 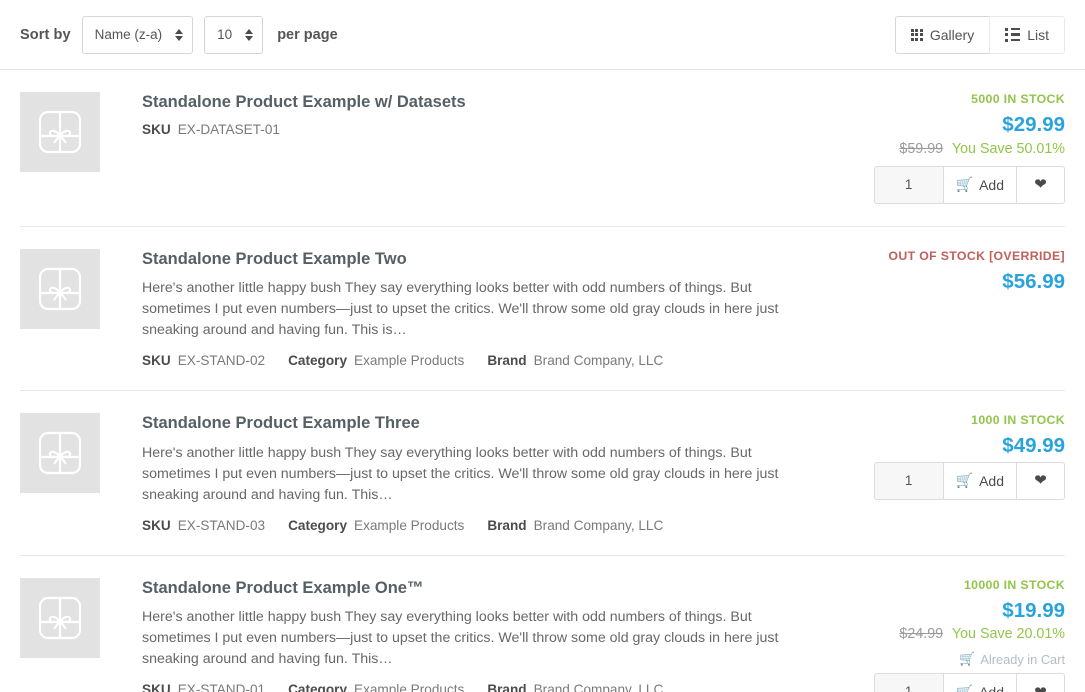 What do you see at coordinates (478, 102) in the screenshot?
I see `product-title: Standalone Product Example w/ Datasets` at bounding box center [478, 102].